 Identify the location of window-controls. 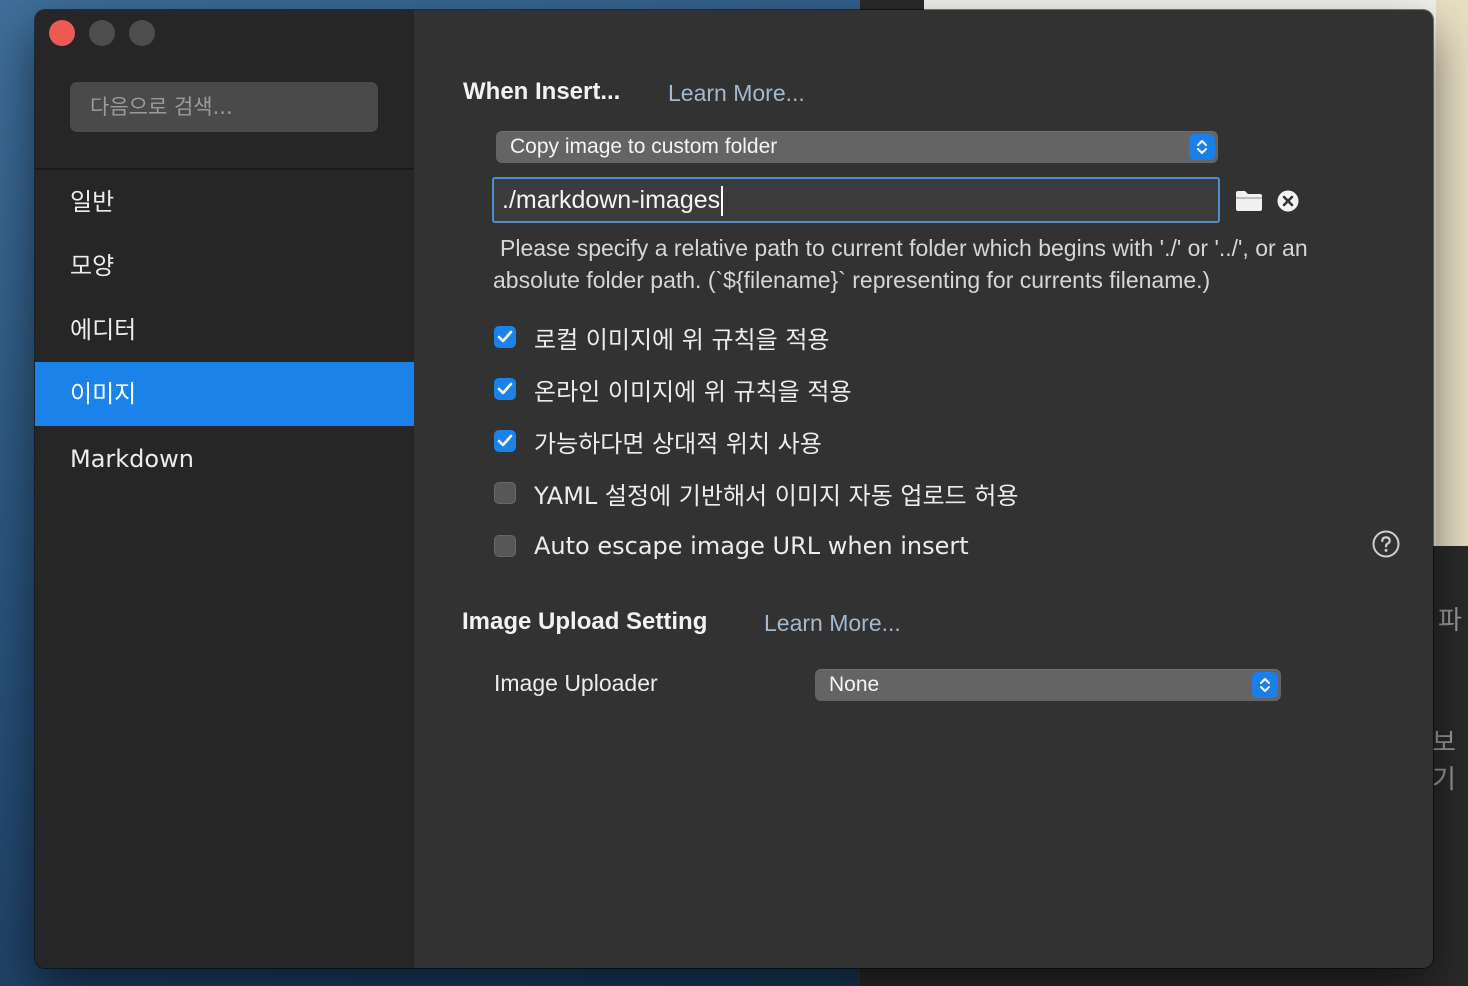
(102, 33).